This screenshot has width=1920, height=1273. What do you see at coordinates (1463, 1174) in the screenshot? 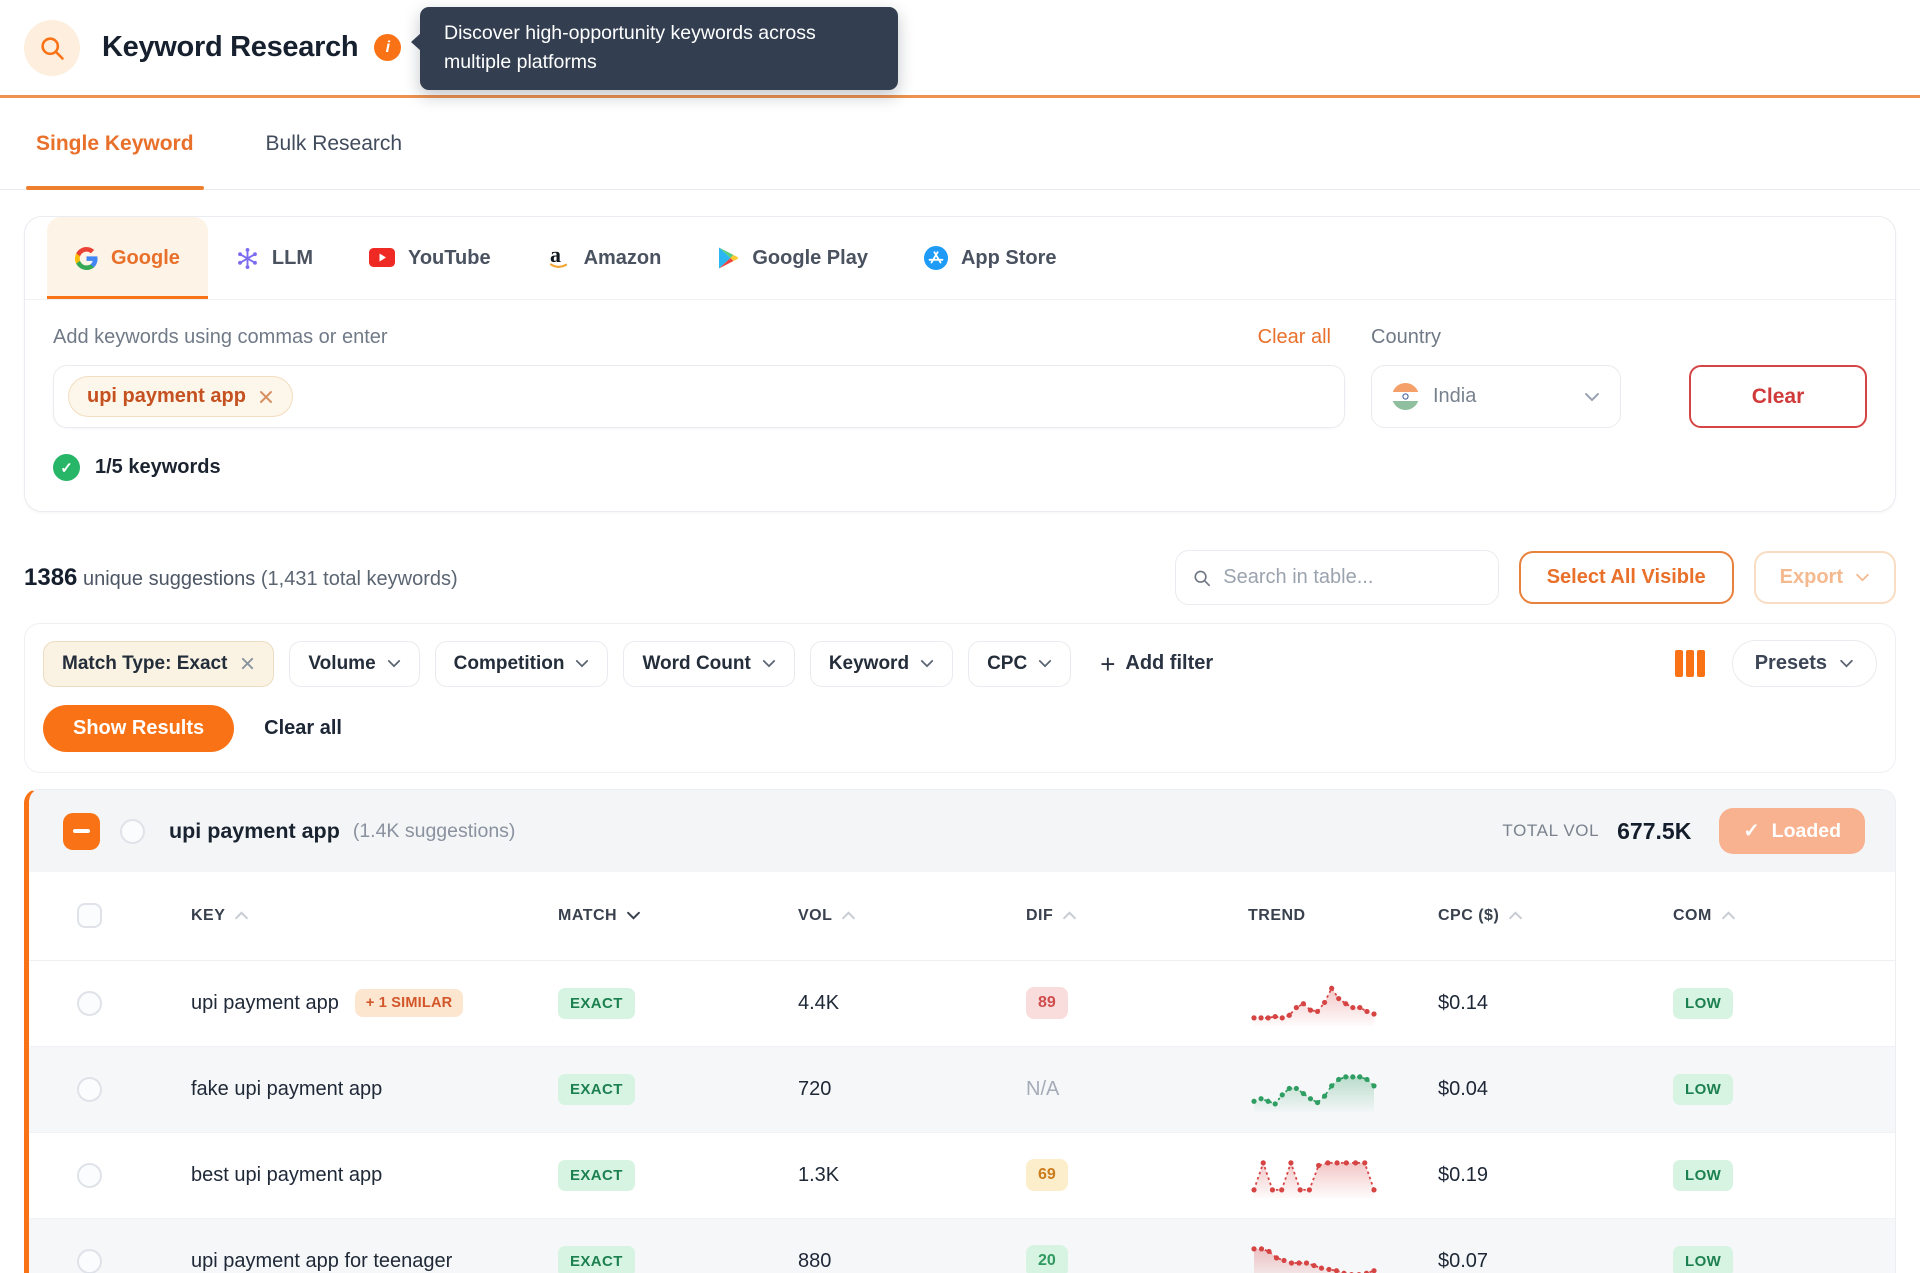
I see `cpc-value: $0.19` at bounding box center [1463, 1174].